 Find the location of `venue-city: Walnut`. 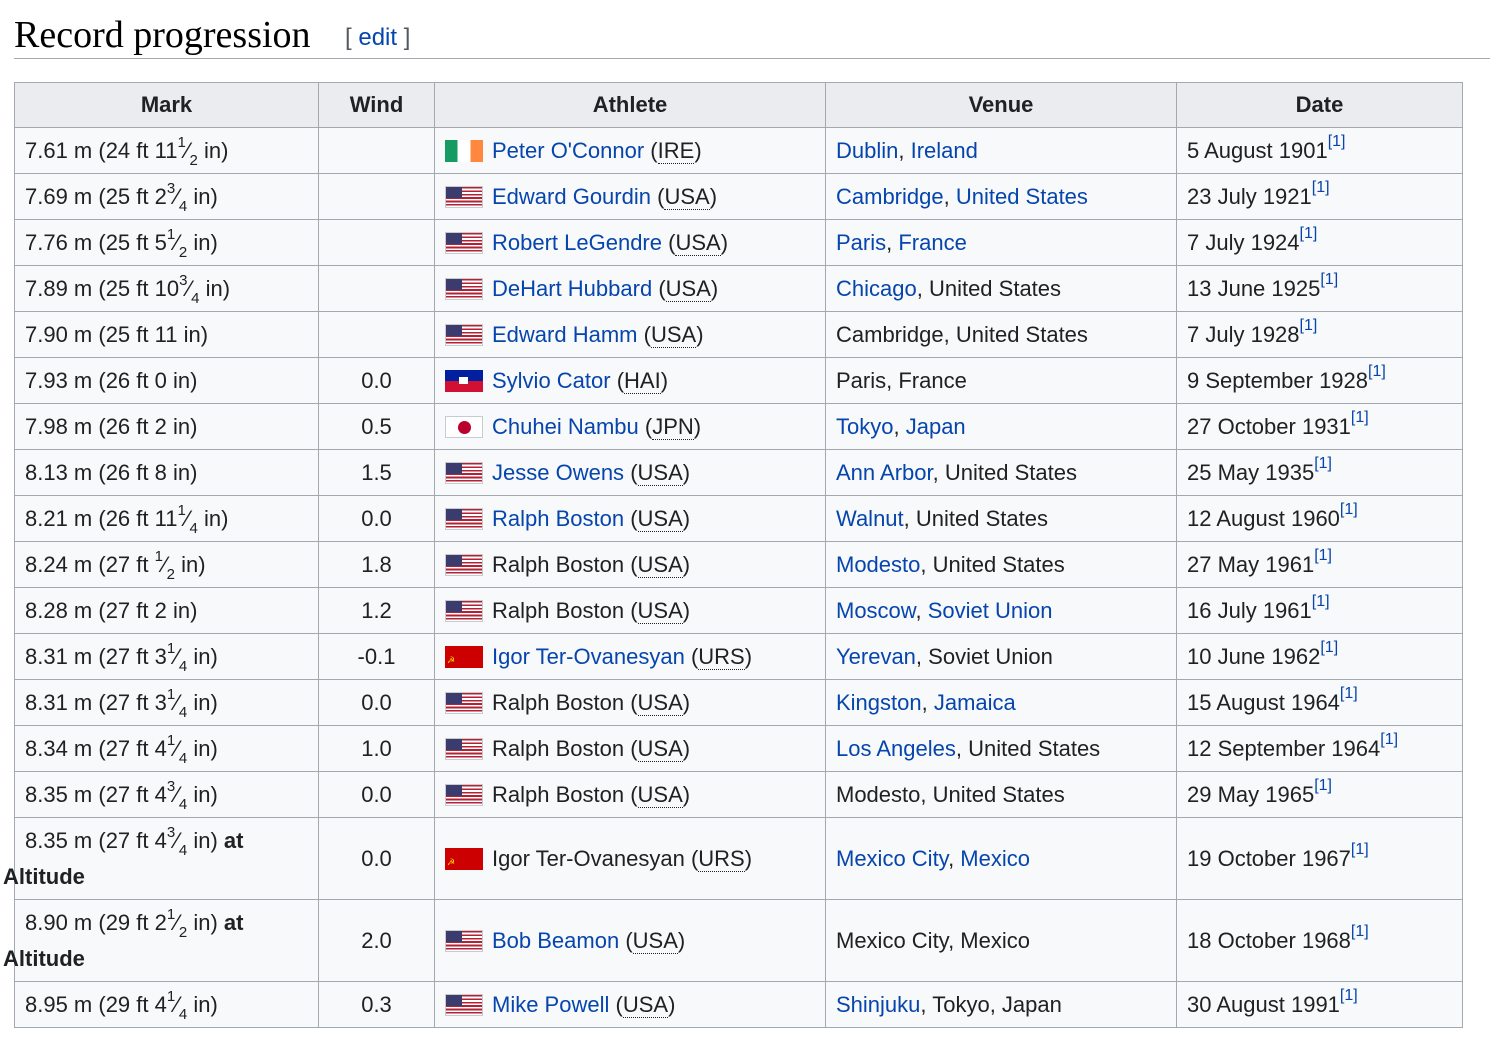

venue-city: Walnut is located at coordinates (870, 518).